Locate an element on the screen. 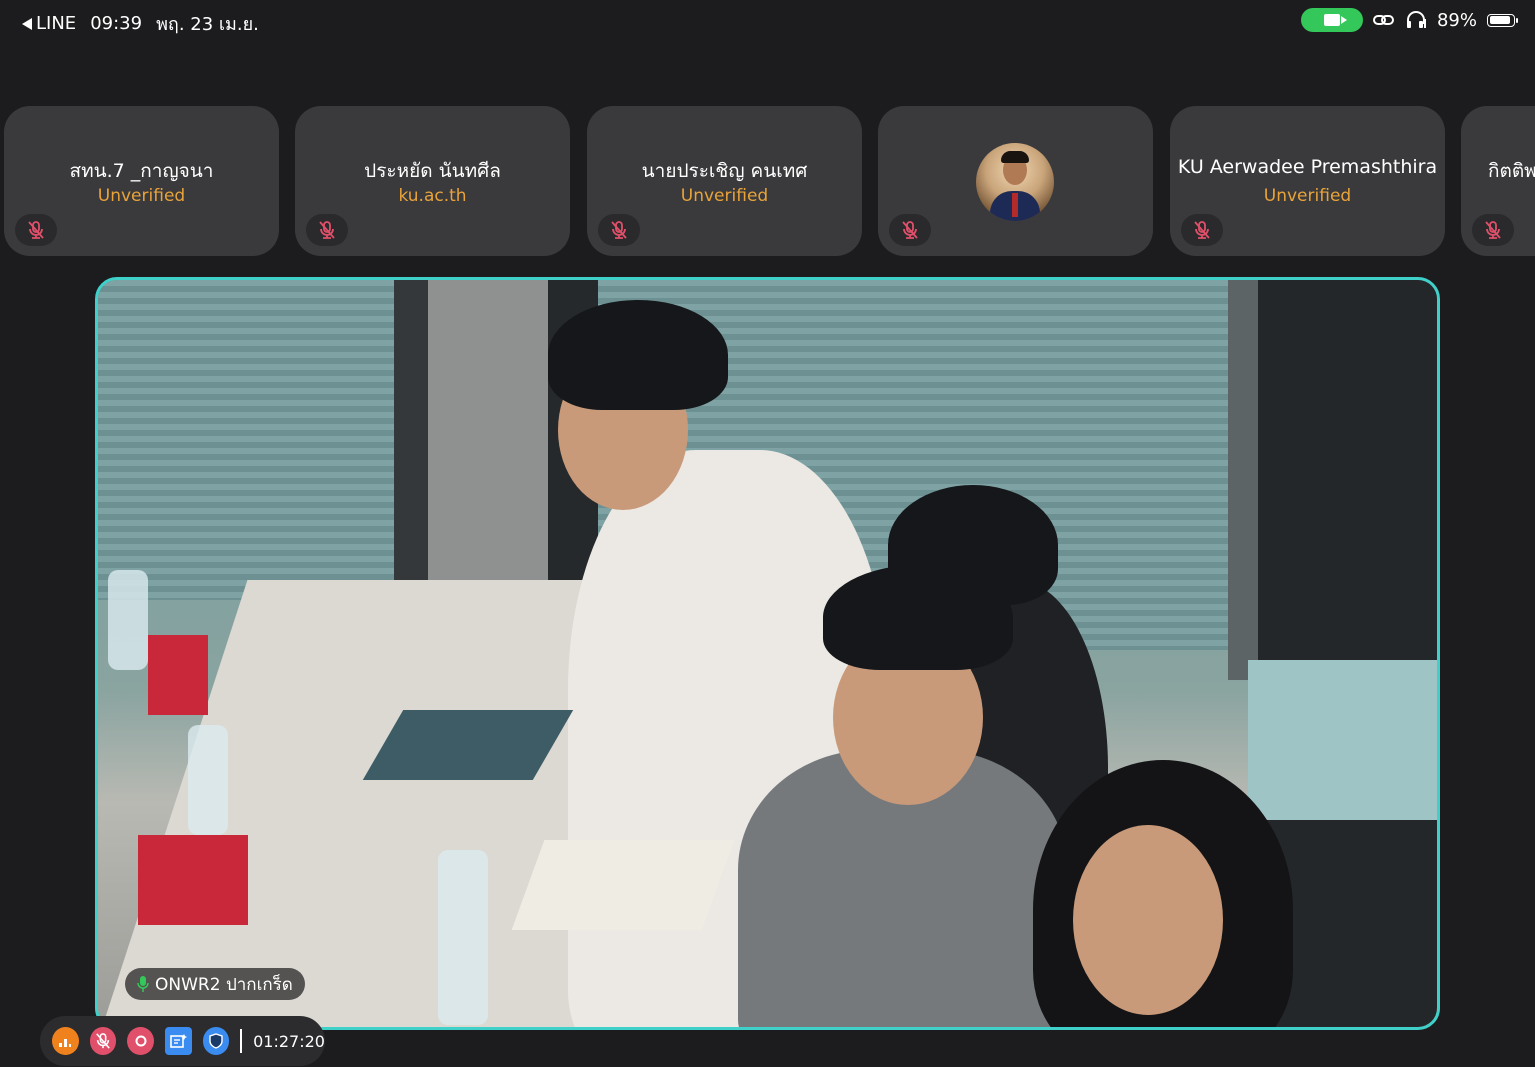 This screenshot has width=1535, height=1067. avatar is located at coordinates (1015, 182).